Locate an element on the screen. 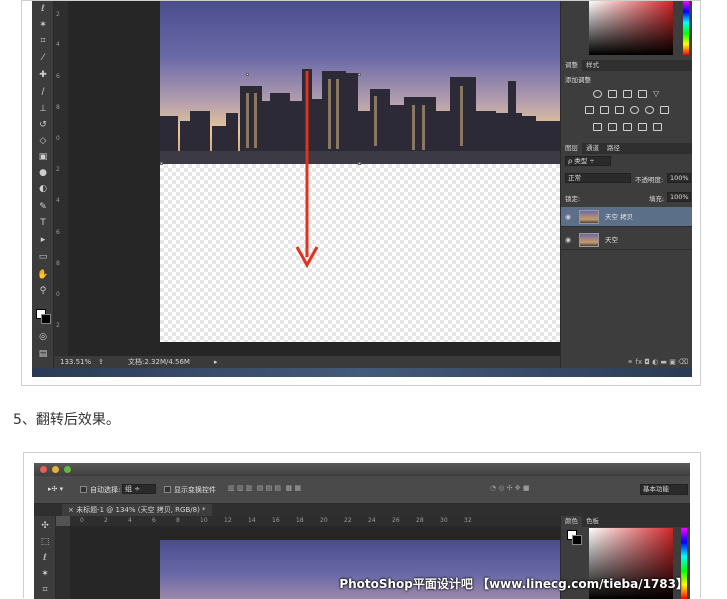 This screenshot has width=727, height=599. quick-mask-icon: ◎ is located at coordinates (43, 337).